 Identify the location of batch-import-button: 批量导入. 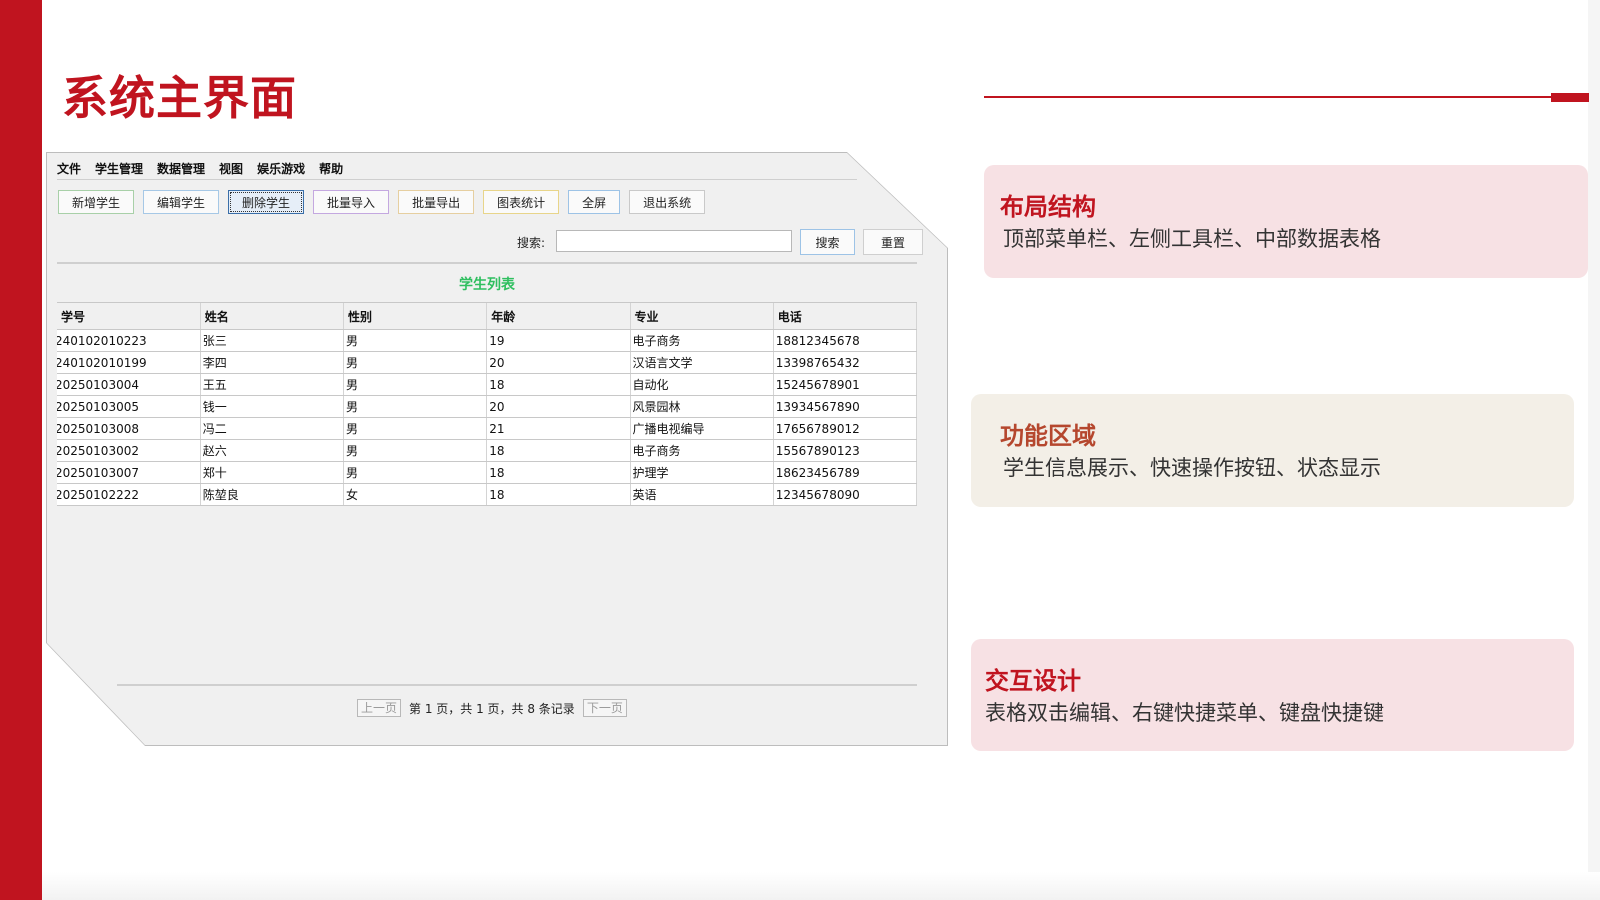
(351, 202).